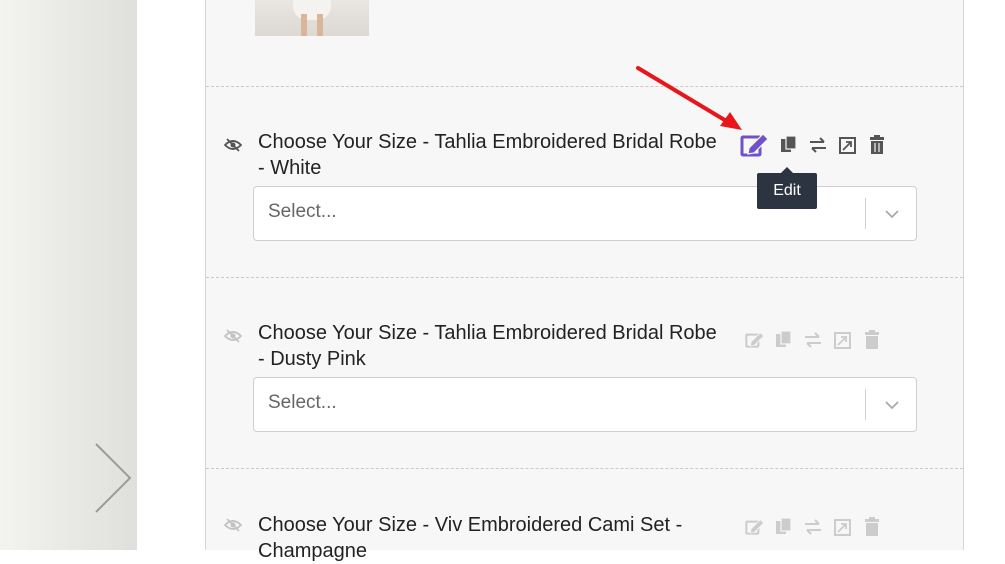  I want to click on annotation-arrow-icon, so click(689, 98).